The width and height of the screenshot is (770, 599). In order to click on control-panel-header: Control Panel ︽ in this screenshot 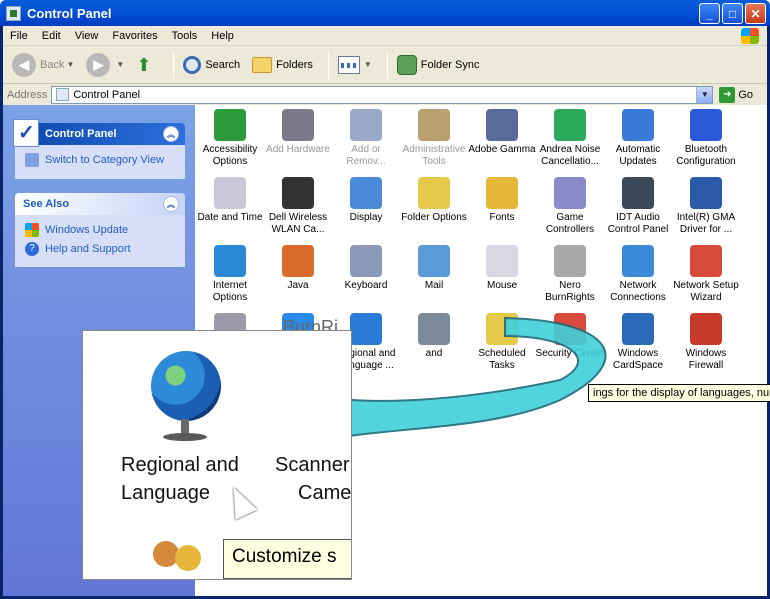, I will do `click(99, 133)`.